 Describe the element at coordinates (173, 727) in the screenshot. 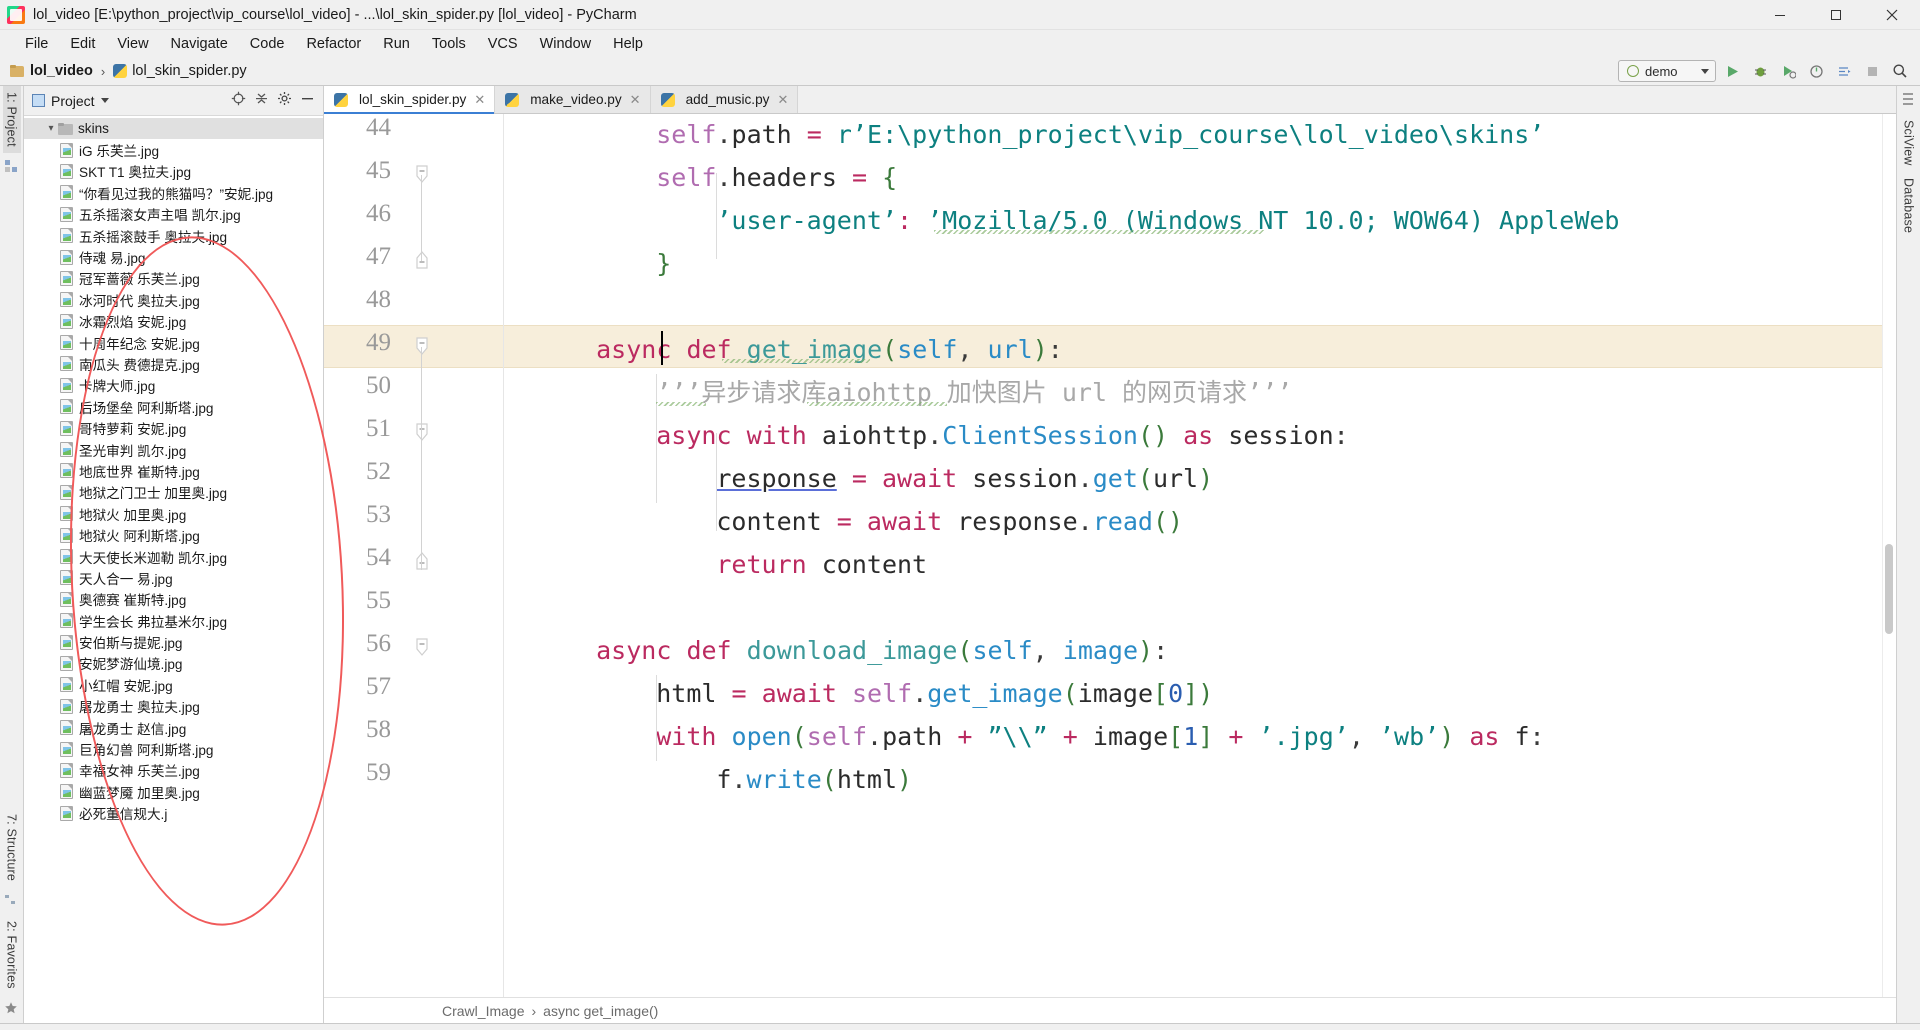

I see `tree-file-item: 屠龙勇士 赵信.jpg` at that location.